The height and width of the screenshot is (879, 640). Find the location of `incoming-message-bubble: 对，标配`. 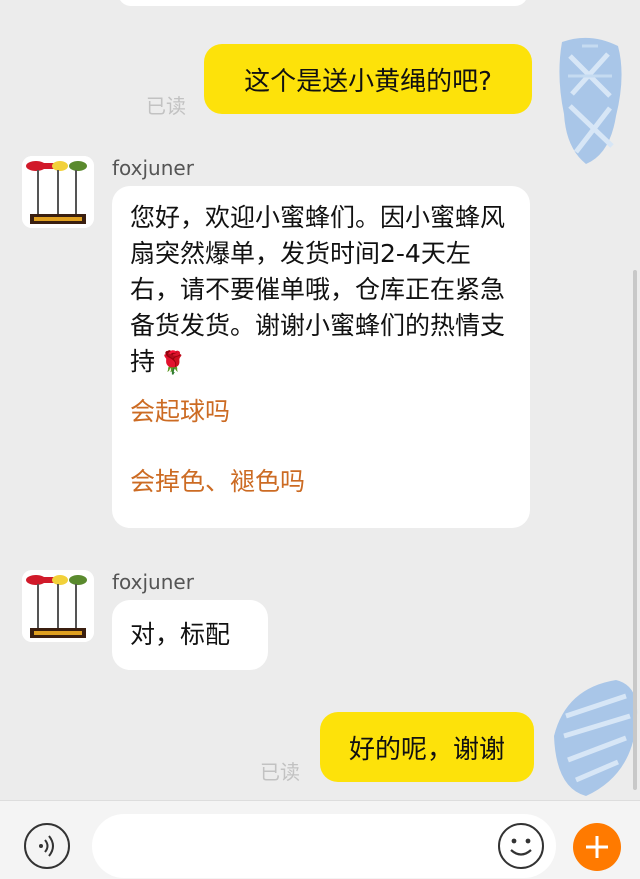

incoming-message-bubble: 对，标配 is located at coordinates (190, 635).